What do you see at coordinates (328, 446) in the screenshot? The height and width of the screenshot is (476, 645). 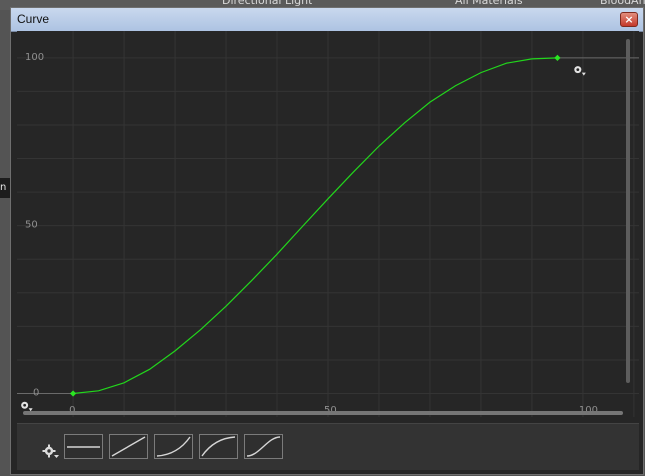 I see `preset-bar` at bounding box center [328, 446].